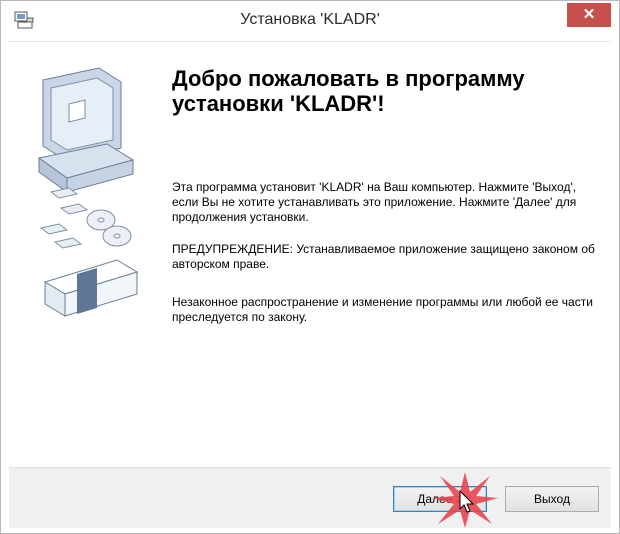  What do you see at coordinates (88, 192) in the screenshot?
I see `computer-disks-illustration` at bounding box center [88, 192].